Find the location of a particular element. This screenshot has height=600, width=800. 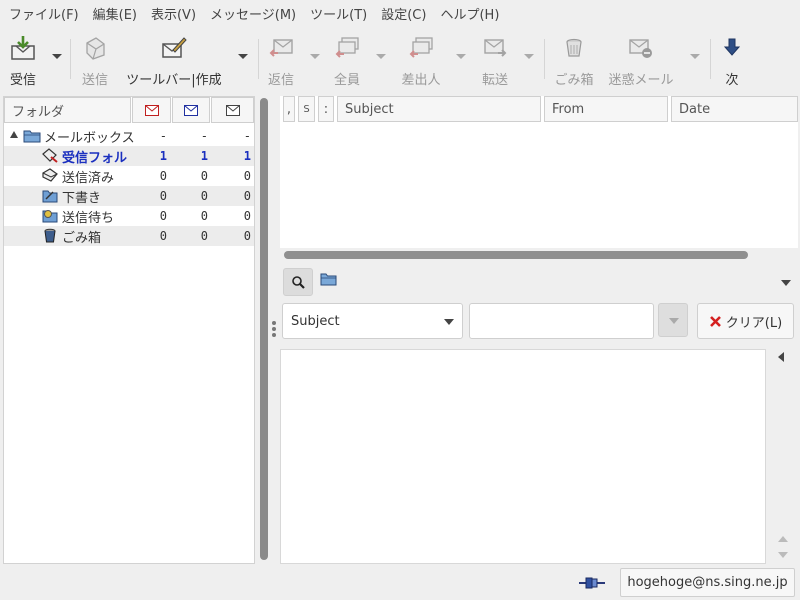

search-input is located at coordinates (561, 321).